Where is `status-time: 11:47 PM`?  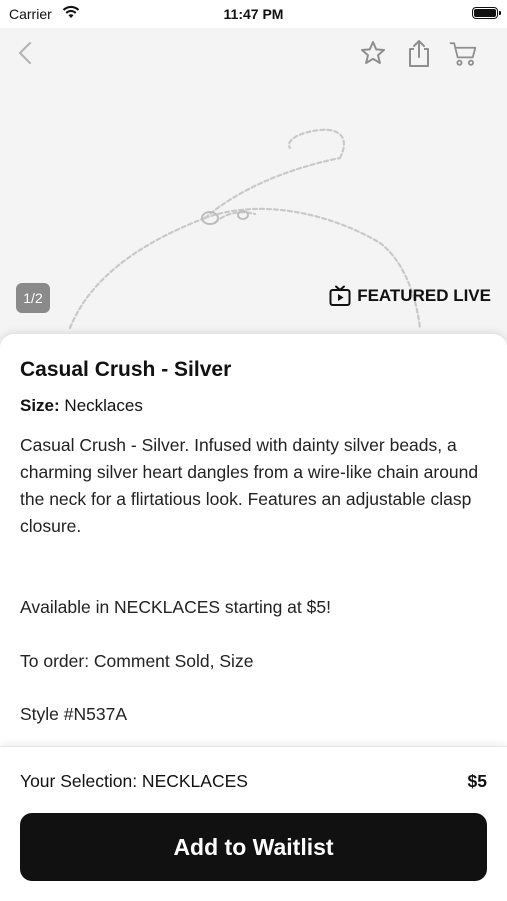
status-time: 11:47 PM is located at coordinates (253, 14).